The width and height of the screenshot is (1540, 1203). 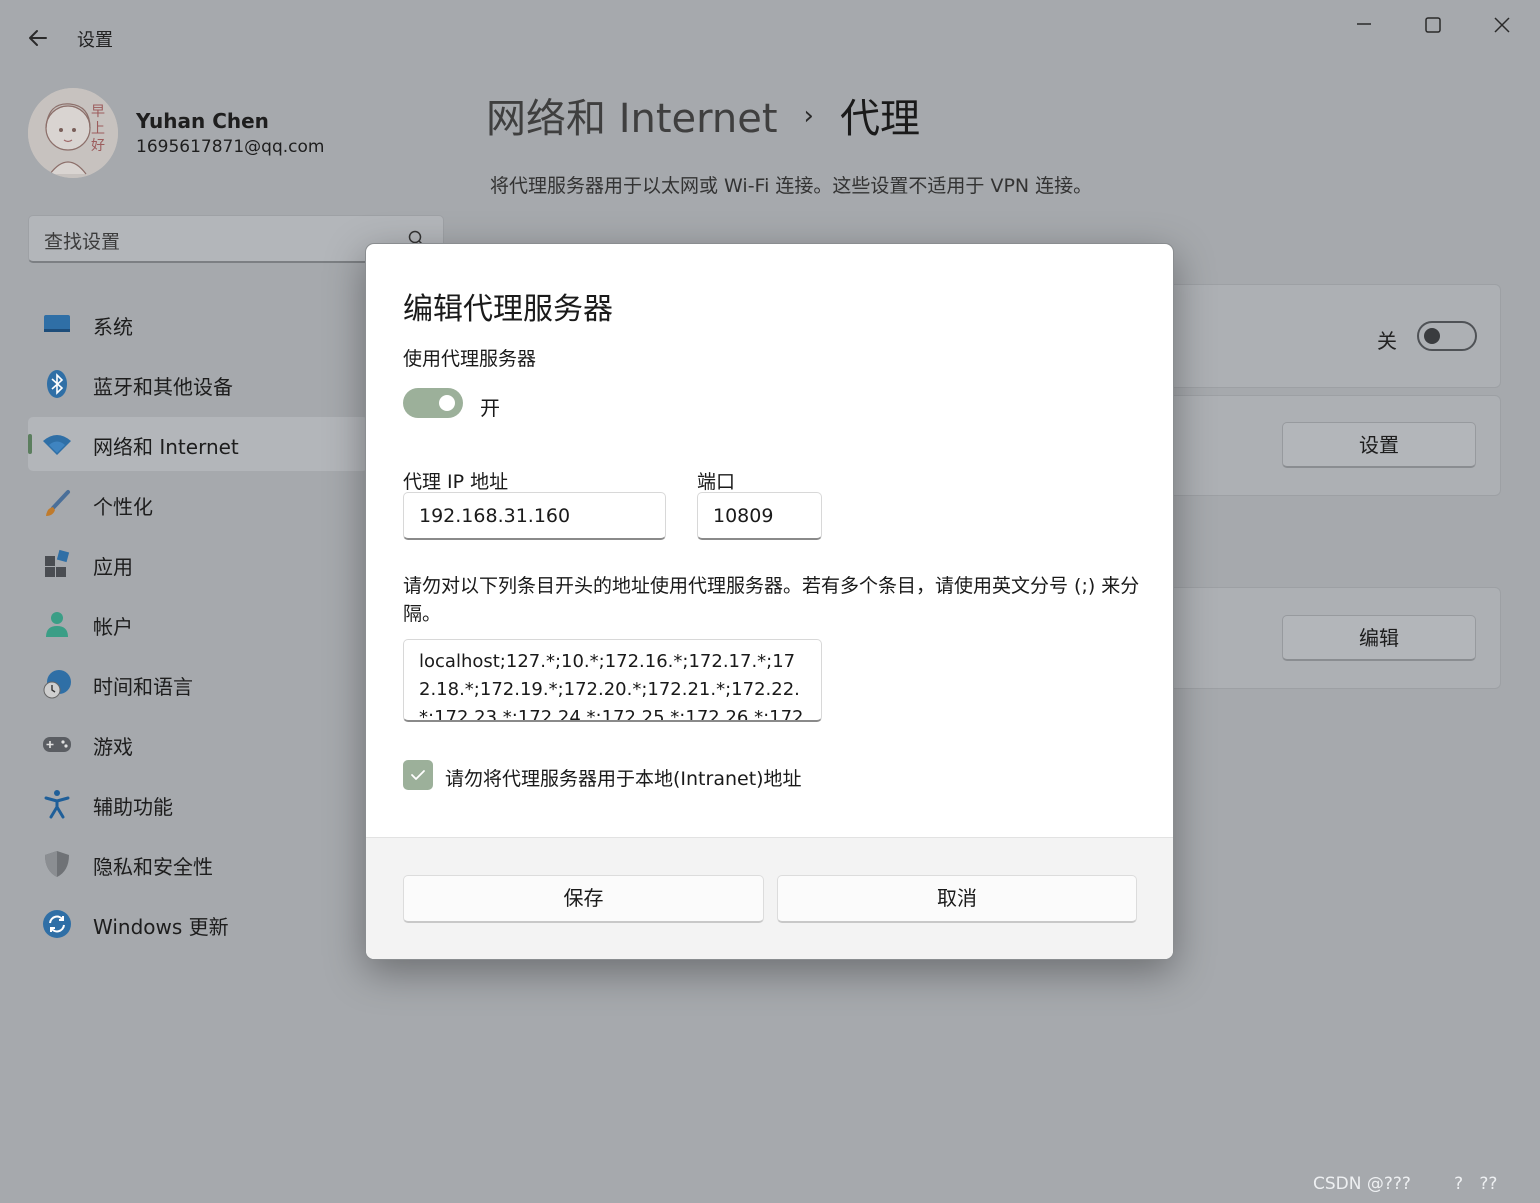 I want to click on system-icon, so click(x=57, y=323).